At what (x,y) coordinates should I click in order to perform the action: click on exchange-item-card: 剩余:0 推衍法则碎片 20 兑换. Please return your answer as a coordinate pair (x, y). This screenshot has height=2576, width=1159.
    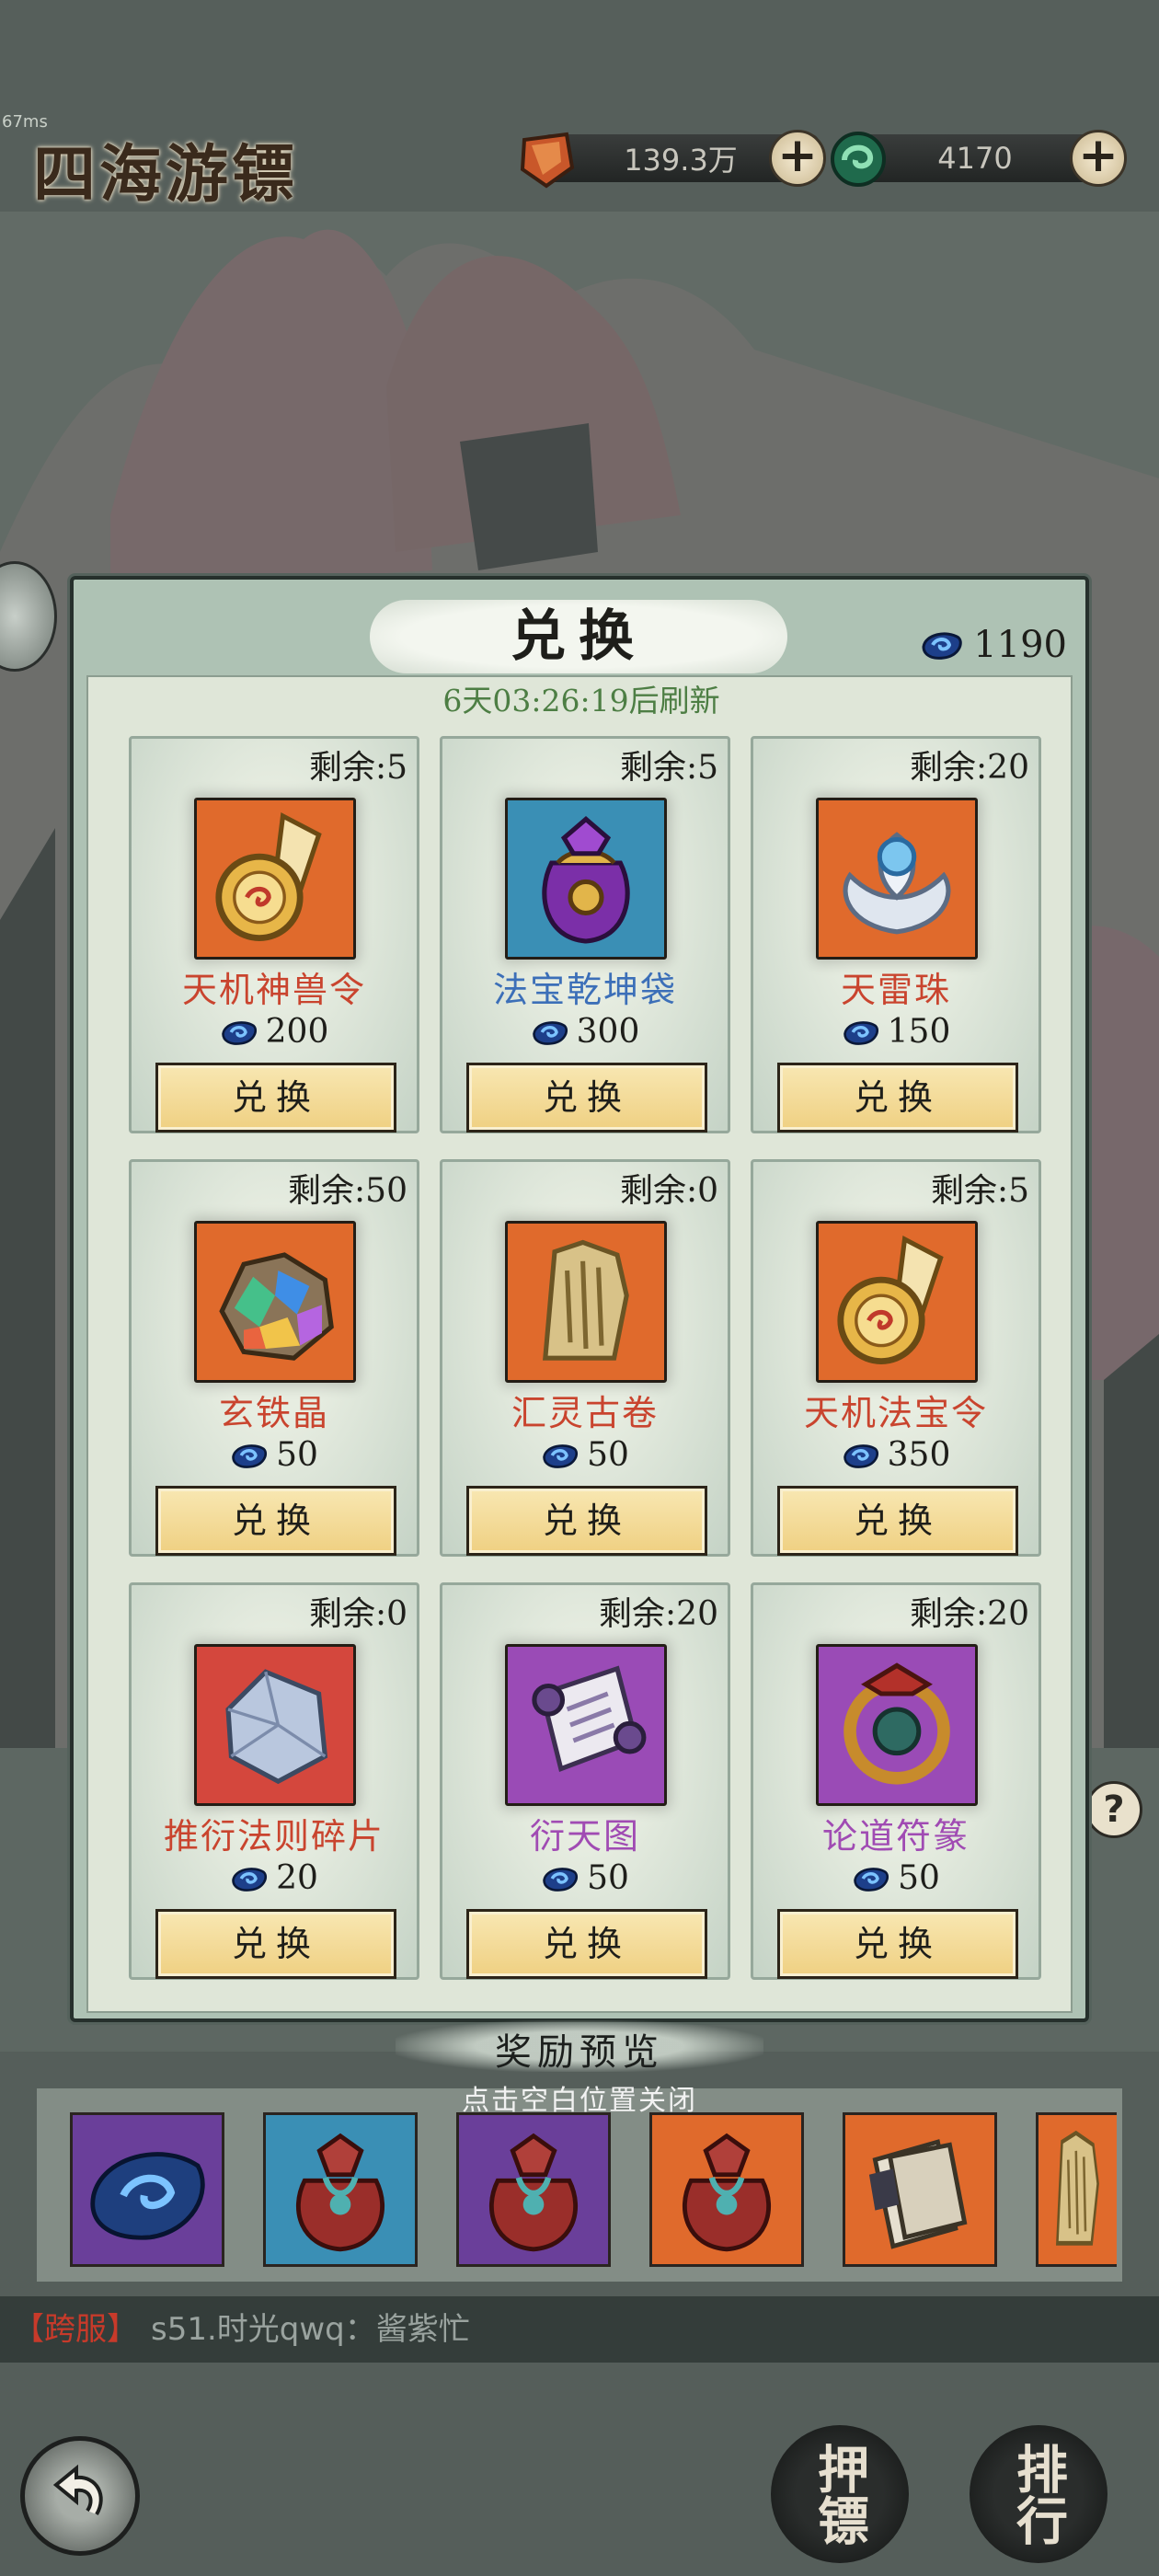
    Looking at the image, I should click on (274, 1781).